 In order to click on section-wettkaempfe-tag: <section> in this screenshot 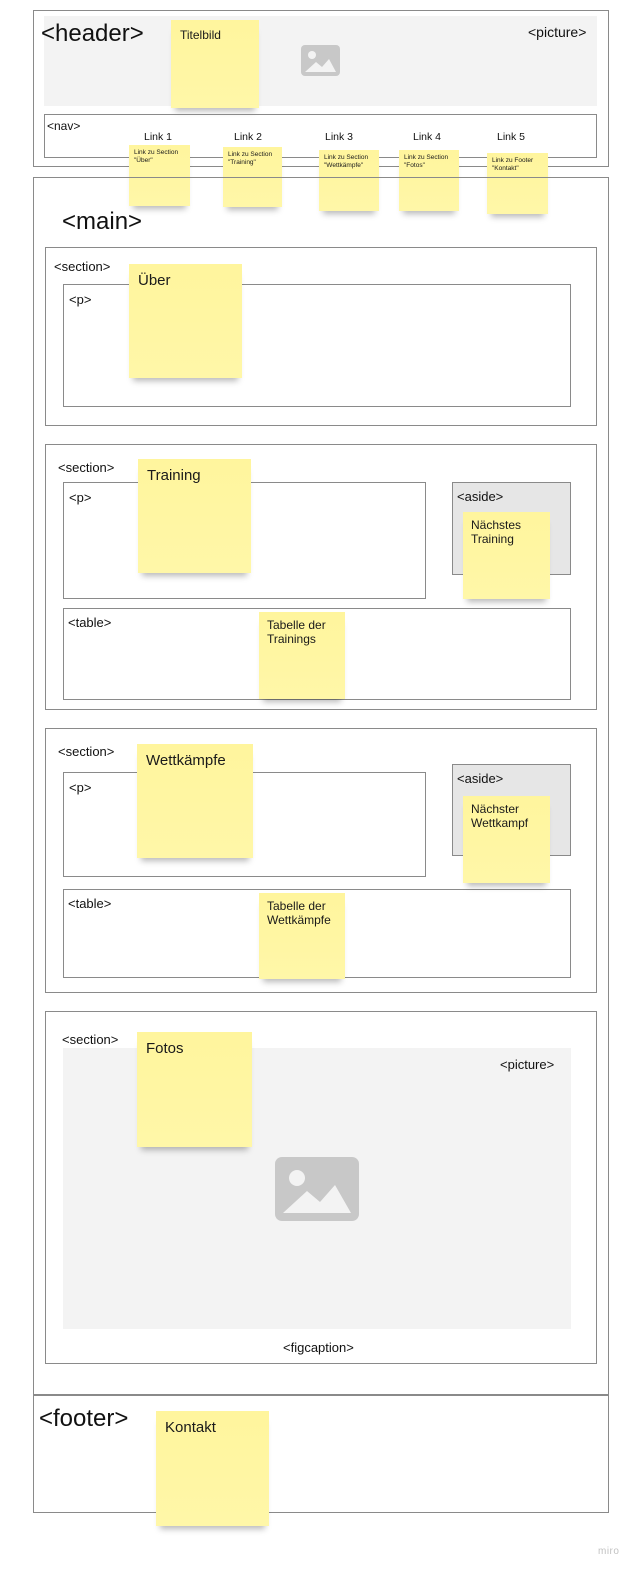, I will do `click(86, 751)`.